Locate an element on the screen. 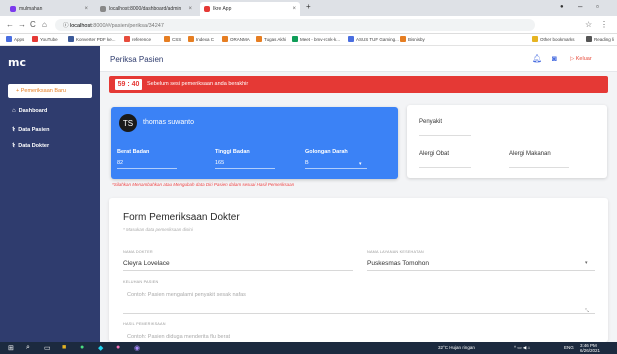  new-examination-button: + Pemeriksaan Baru is located at coordinates (50, 91).